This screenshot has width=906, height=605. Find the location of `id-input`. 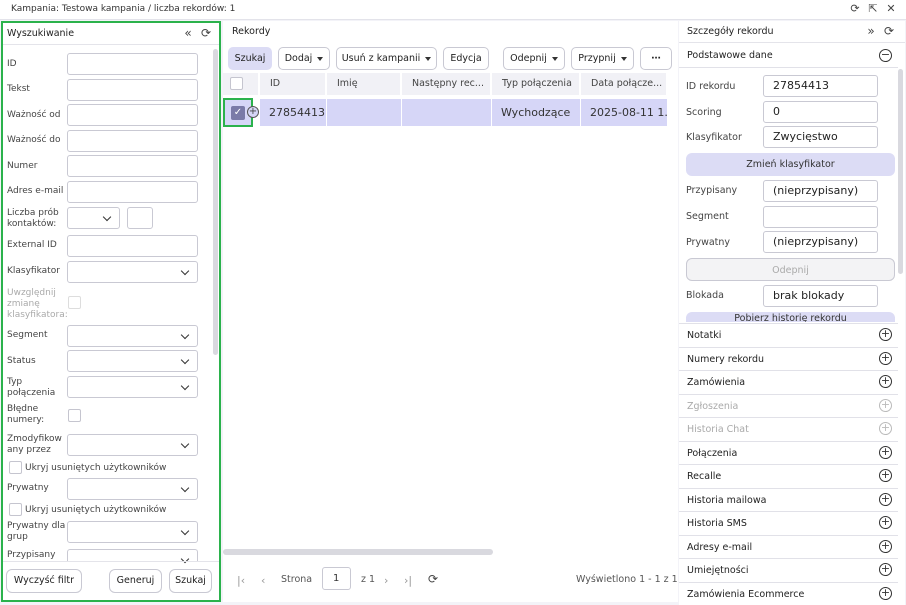

id-input is located at coordinates (132, 64).